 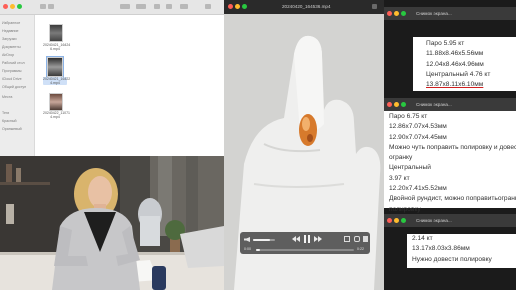 What do you see at coordinates (347, 239) in the screenshot?
I see `picture-in-picture-icon` at bounding box center [347, 239].